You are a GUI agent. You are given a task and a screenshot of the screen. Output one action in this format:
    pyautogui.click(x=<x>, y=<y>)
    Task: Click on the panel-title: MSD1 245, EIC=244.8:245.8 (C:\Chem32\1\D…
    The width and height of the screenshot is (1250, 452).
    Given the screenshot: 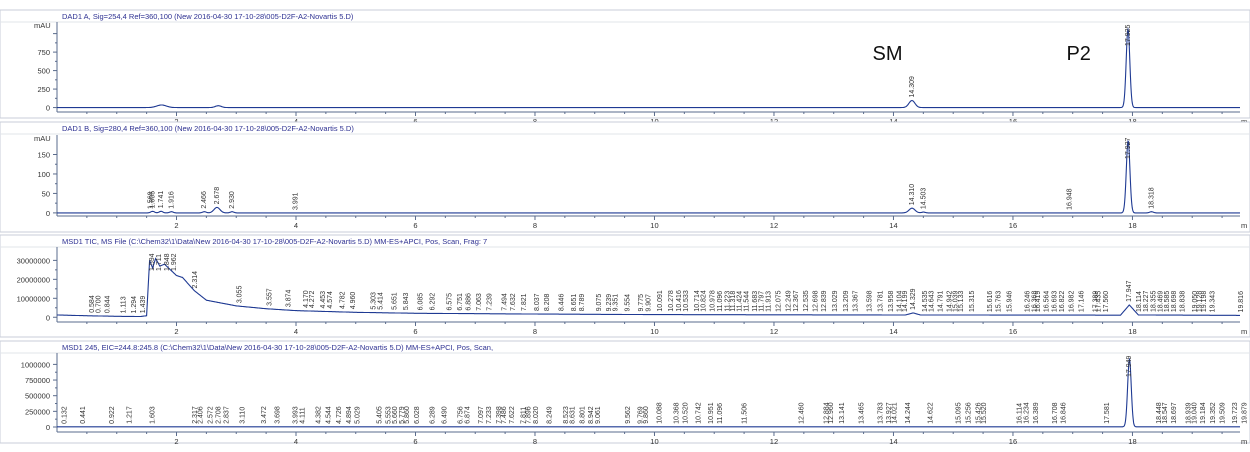 What is the action you would take?
    pyautogui.click(x=277, y=347)
    